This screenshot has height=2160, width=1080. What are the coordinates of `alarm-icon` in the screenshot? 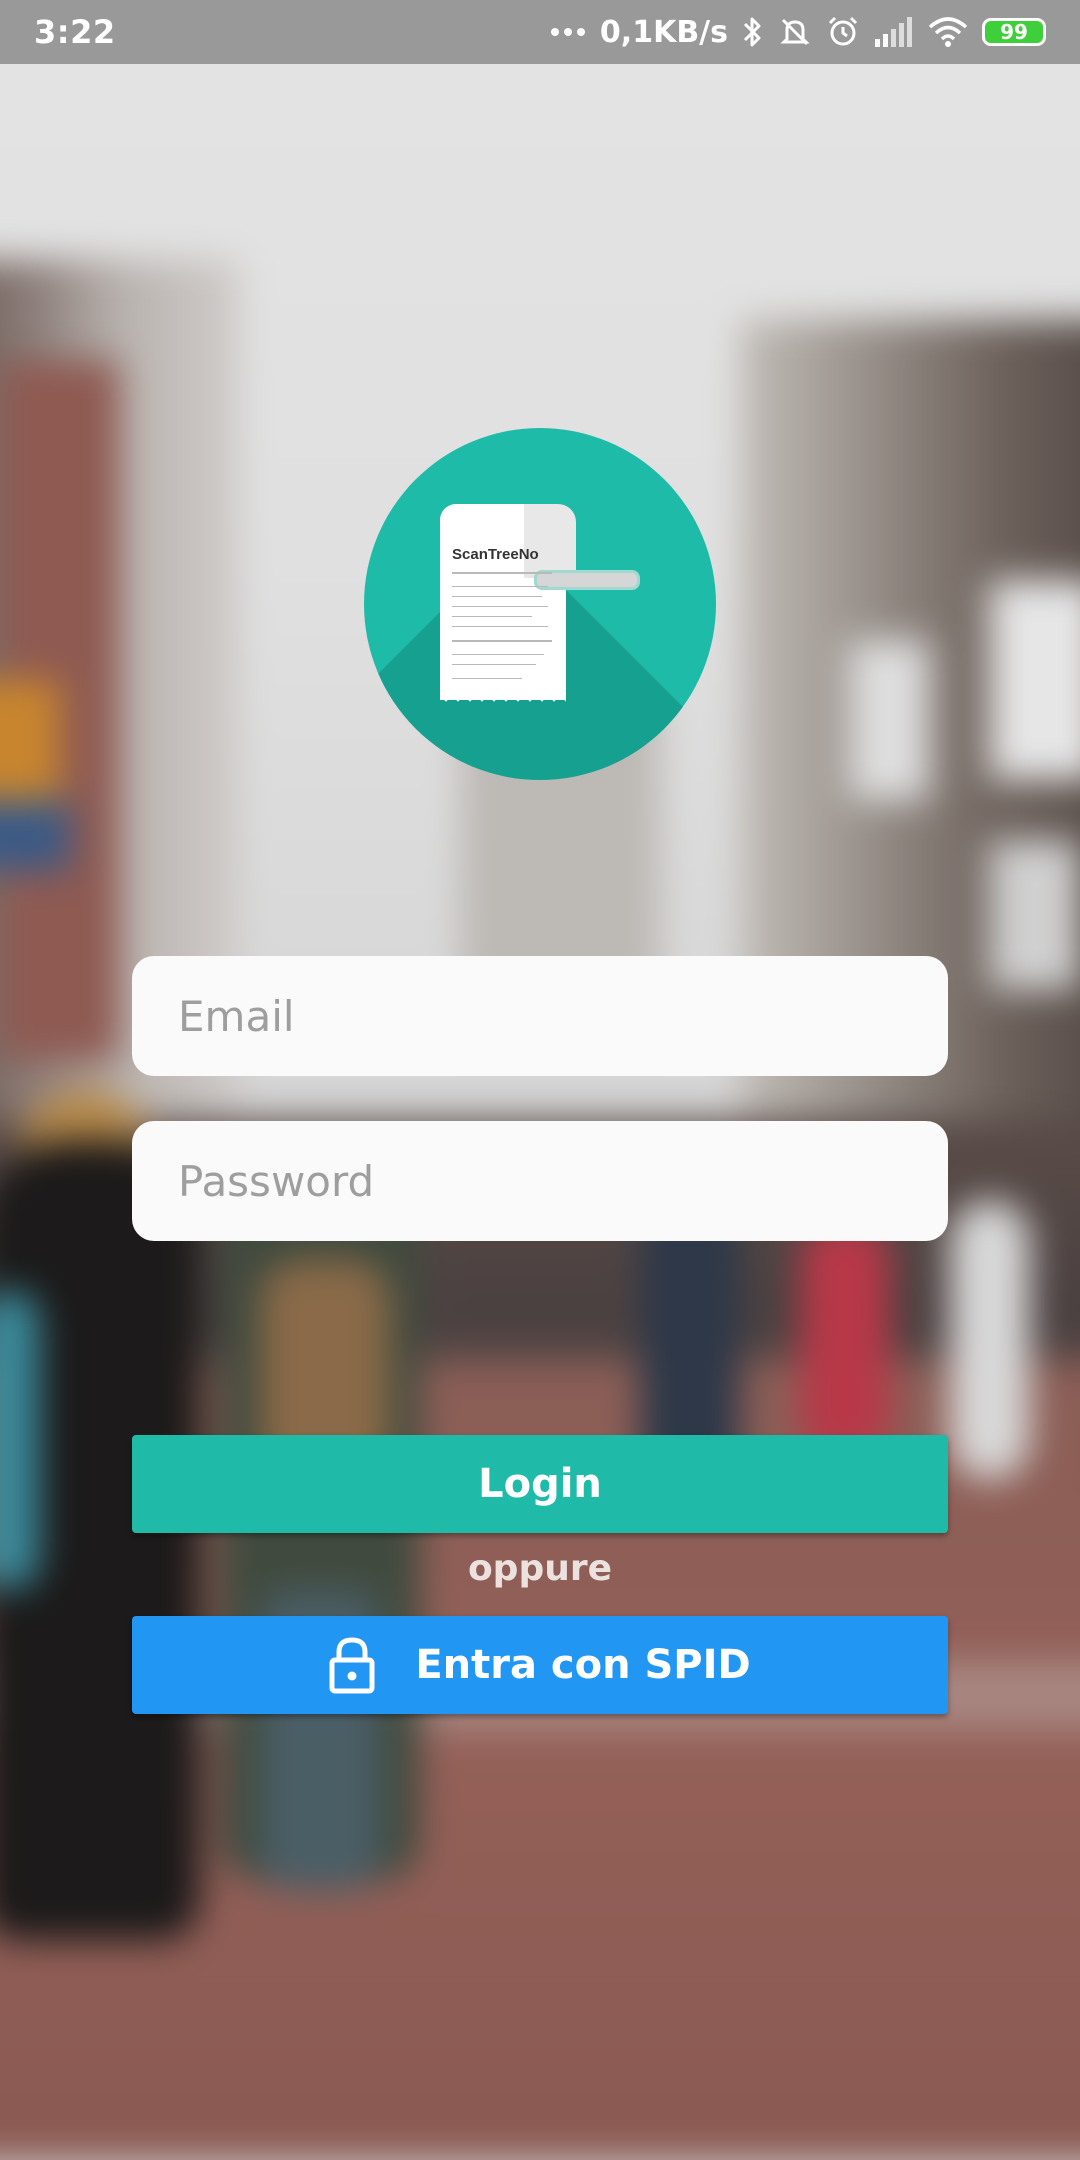 It's located at (843, 32).